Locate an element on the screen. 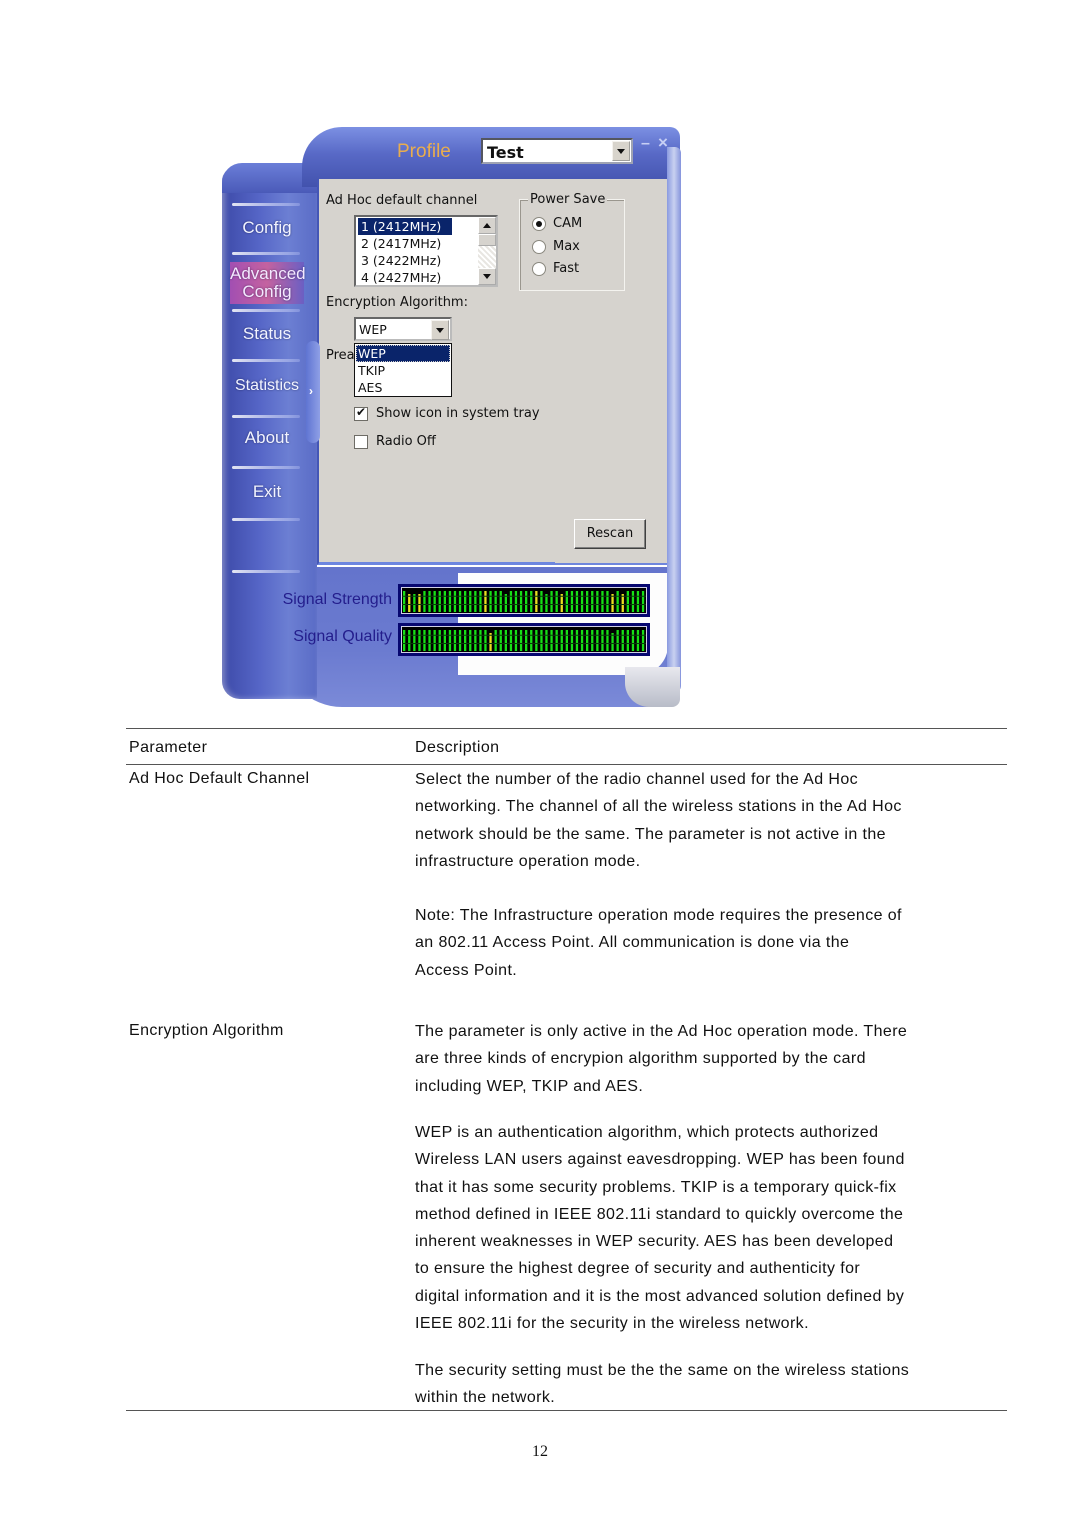 Image resolution: width=1080 pixels, height=1528 pixels. radio-max is located at coordinates (539, 247).